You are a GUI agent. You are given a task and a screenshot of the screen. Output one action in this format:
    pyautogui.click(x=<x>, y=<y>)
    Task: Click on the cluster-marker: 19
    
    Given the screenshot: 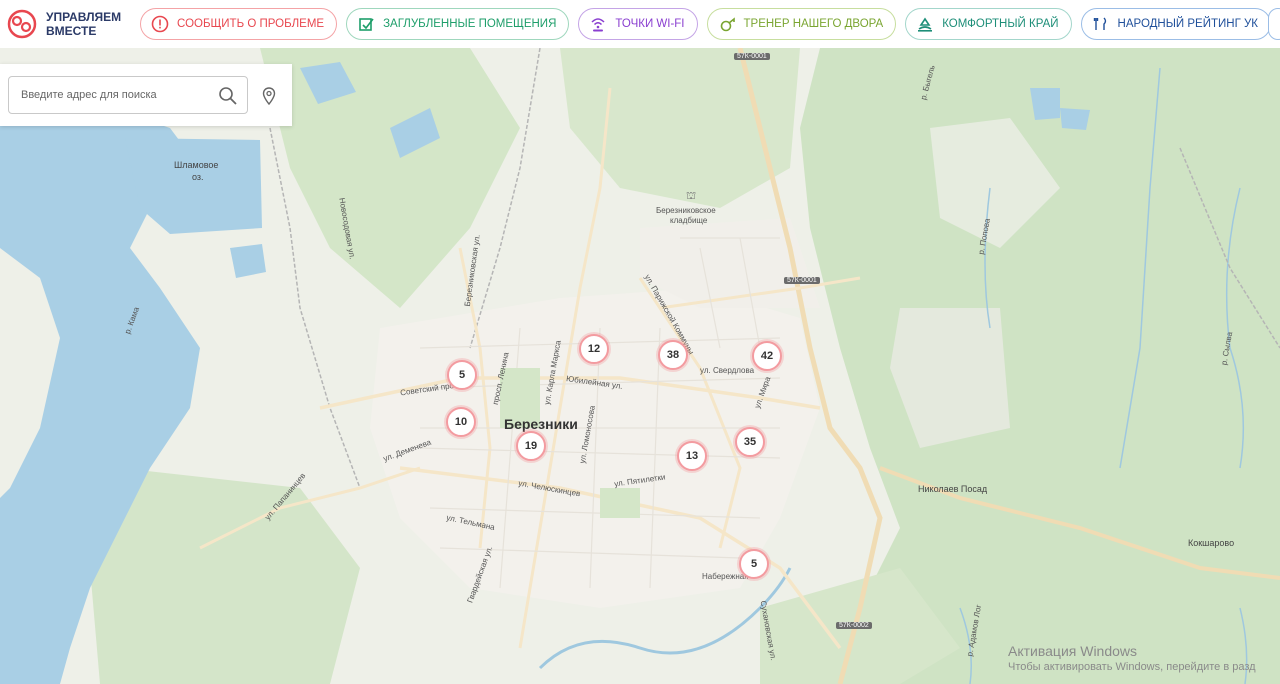 What is the action you would take?
    pyautogui.click(x=531, y=446)
    